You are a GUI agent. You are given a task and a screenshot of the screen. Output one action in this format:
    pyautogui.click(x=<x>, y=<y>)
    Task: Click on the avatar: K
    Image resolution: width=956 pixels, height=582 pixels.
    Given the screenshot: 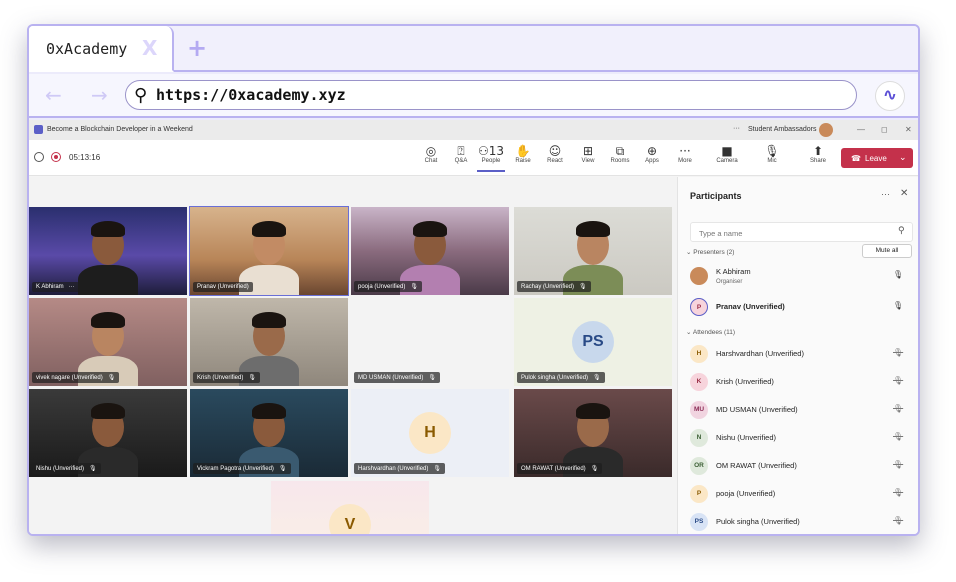 What is the action you would take?
    pyautogui.click(x=699, y=382)
    